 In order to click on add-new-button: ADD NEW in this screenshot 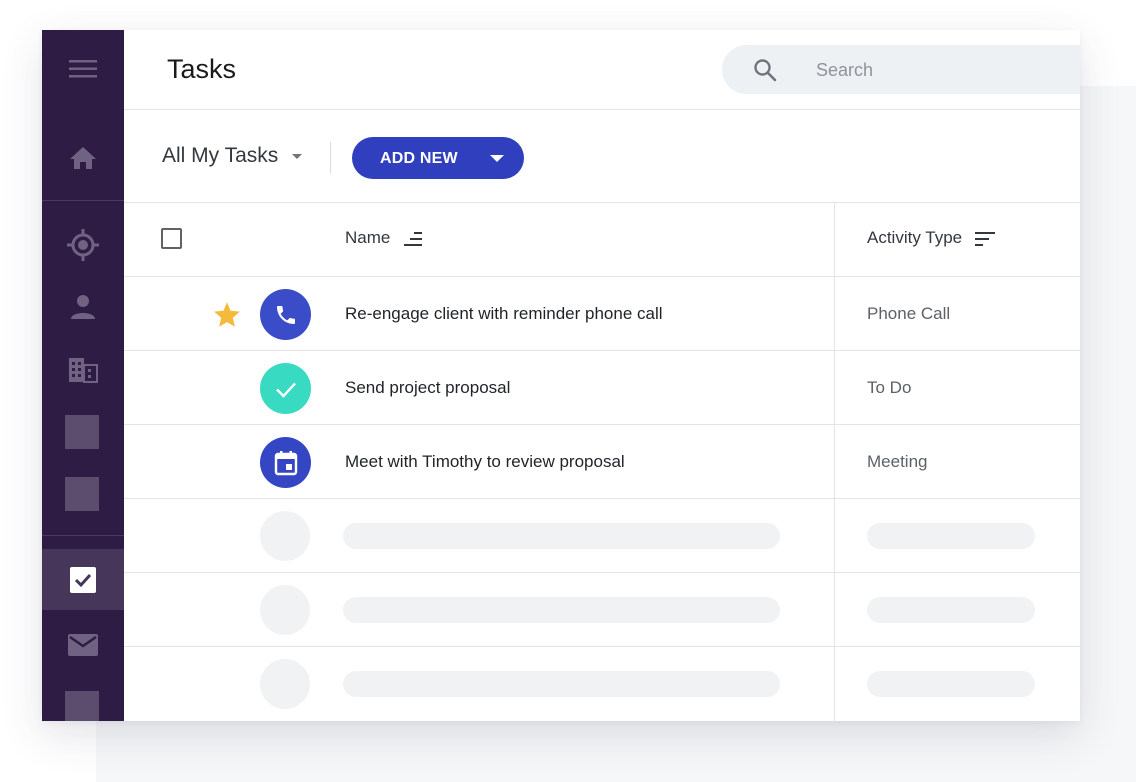, I will do `click(438, 158)`.